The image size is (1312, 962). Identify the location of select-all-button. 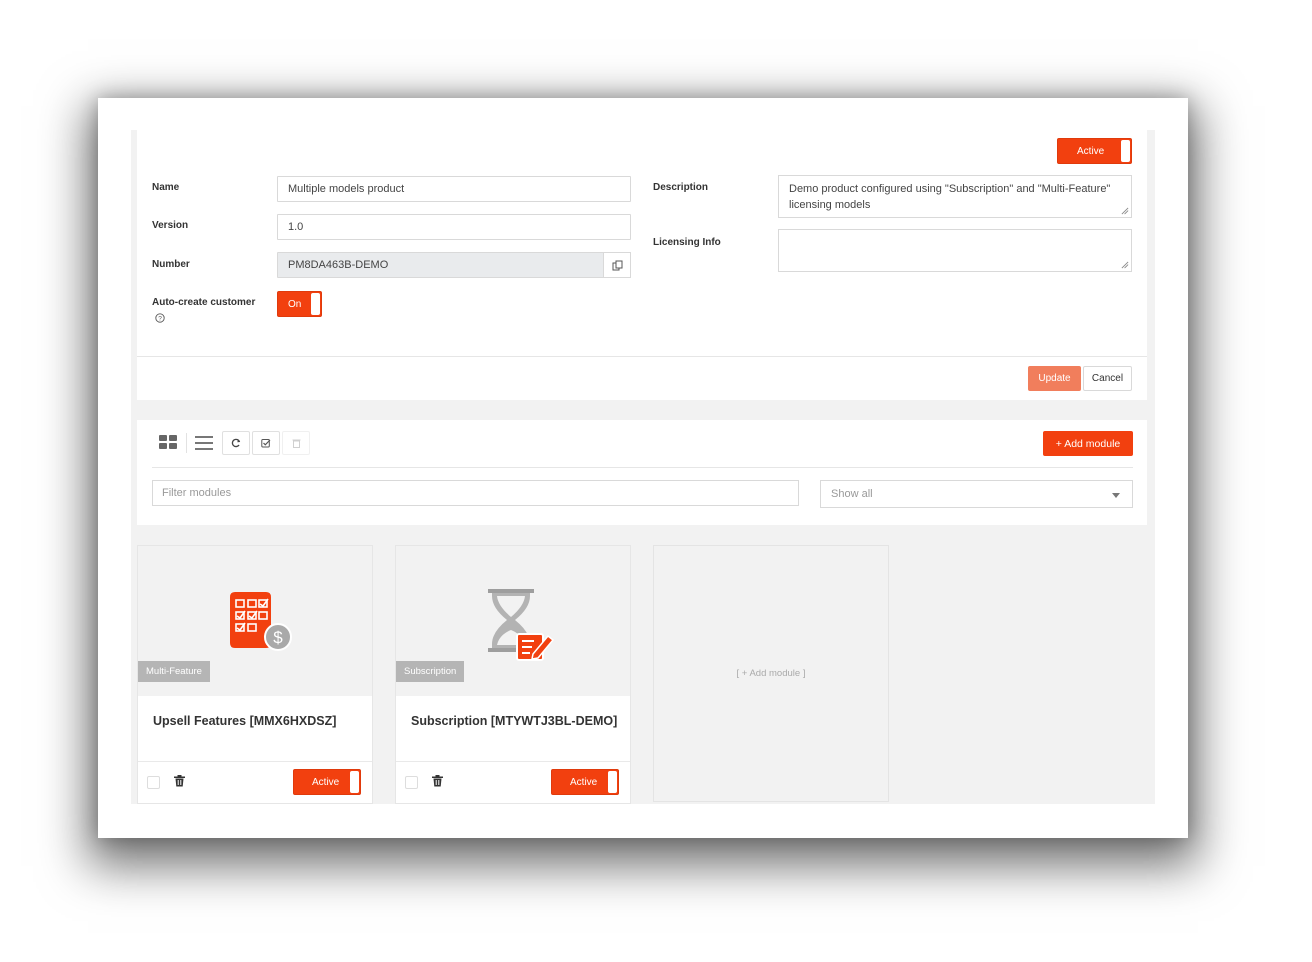
(266, 443).